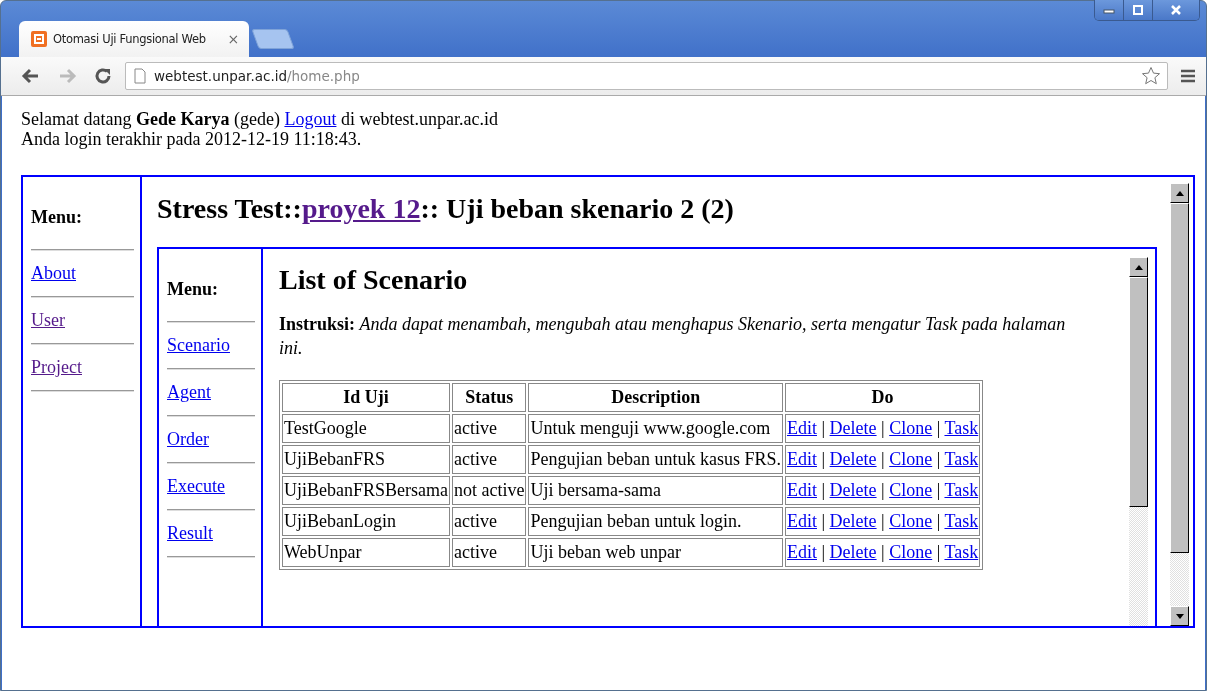 The image size is (1207, 691). What do you see at coordinates (39, 39) in the screenshot?
I see `app-logo-icon` at bounding box center [39, 39].